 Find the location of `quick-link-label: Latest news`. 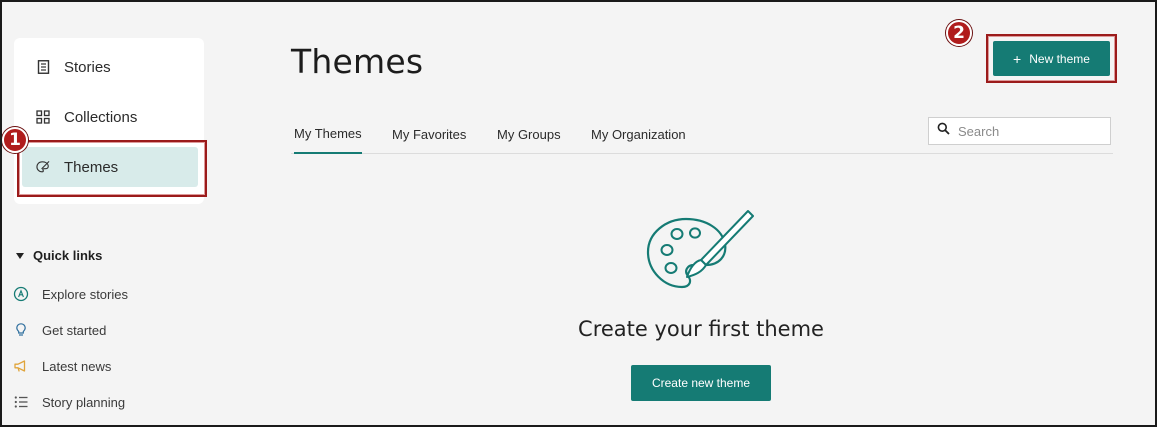

quick-link-label: Latest news is located at coordinates (77, 366).